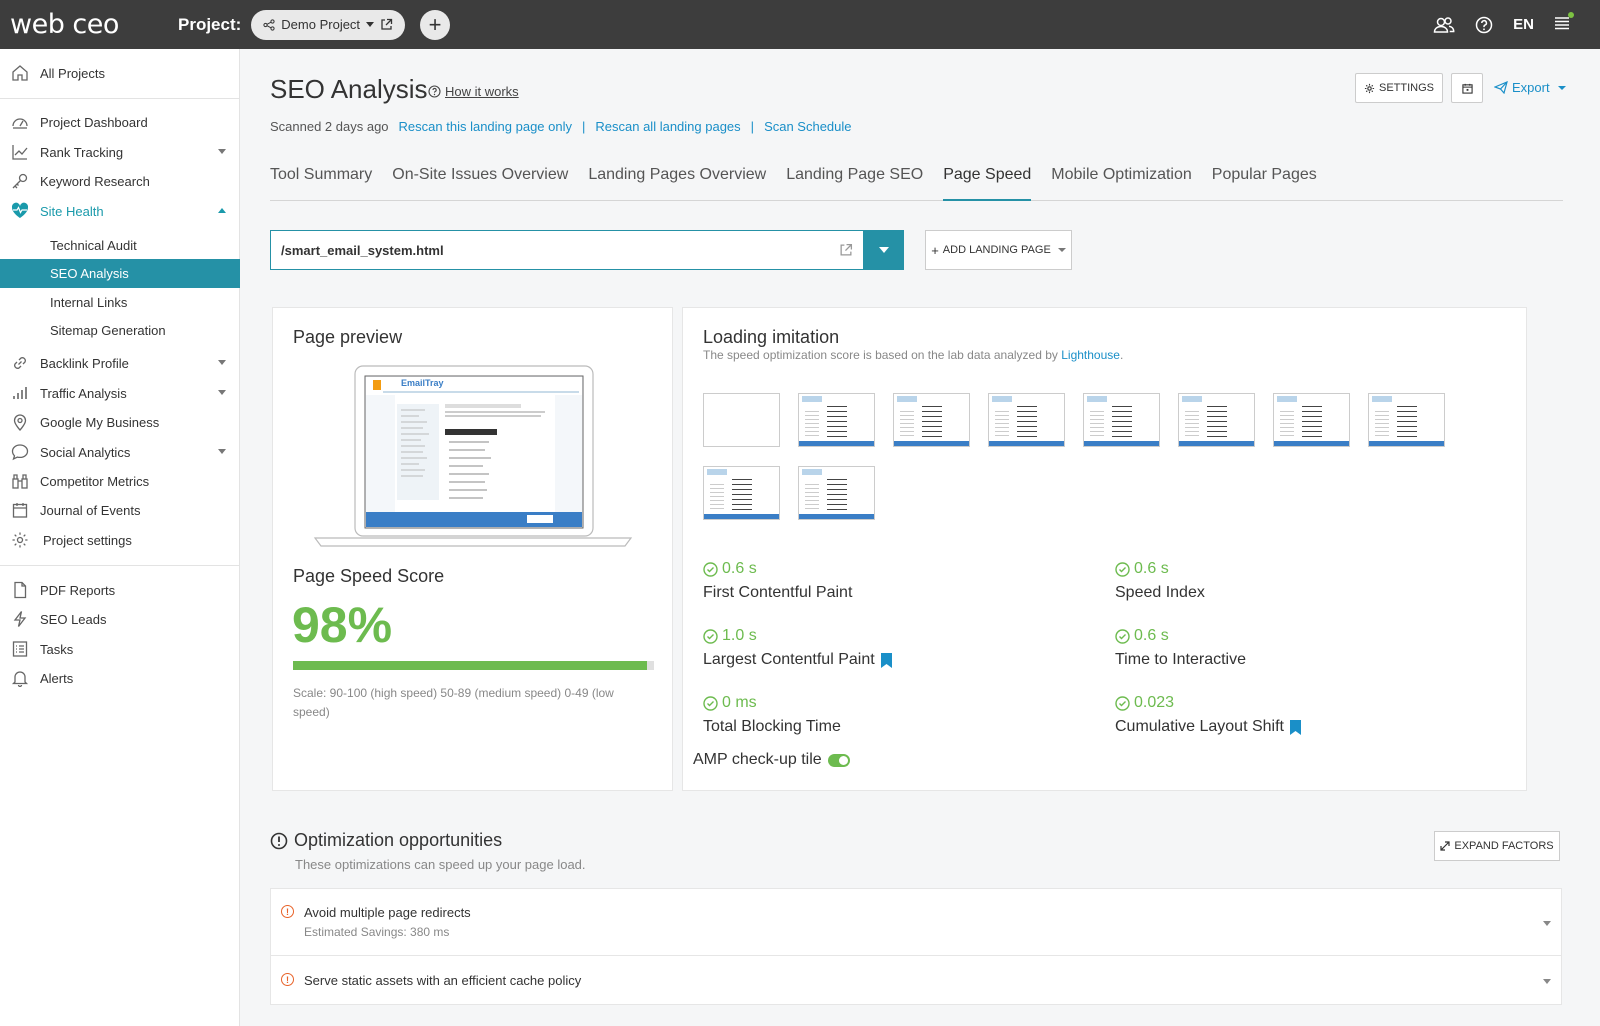 This screenshot has width=1600, height=1026. I want to click on tab-landing-pages-overview: Landing Pages Overview, so click(677, 182).